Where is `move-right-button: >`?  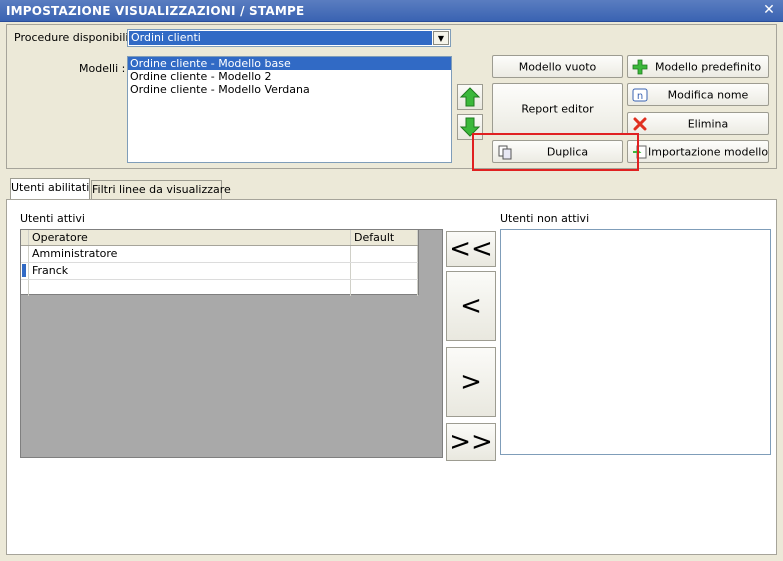 move-right-button: > is located at coordinates (471, 382).